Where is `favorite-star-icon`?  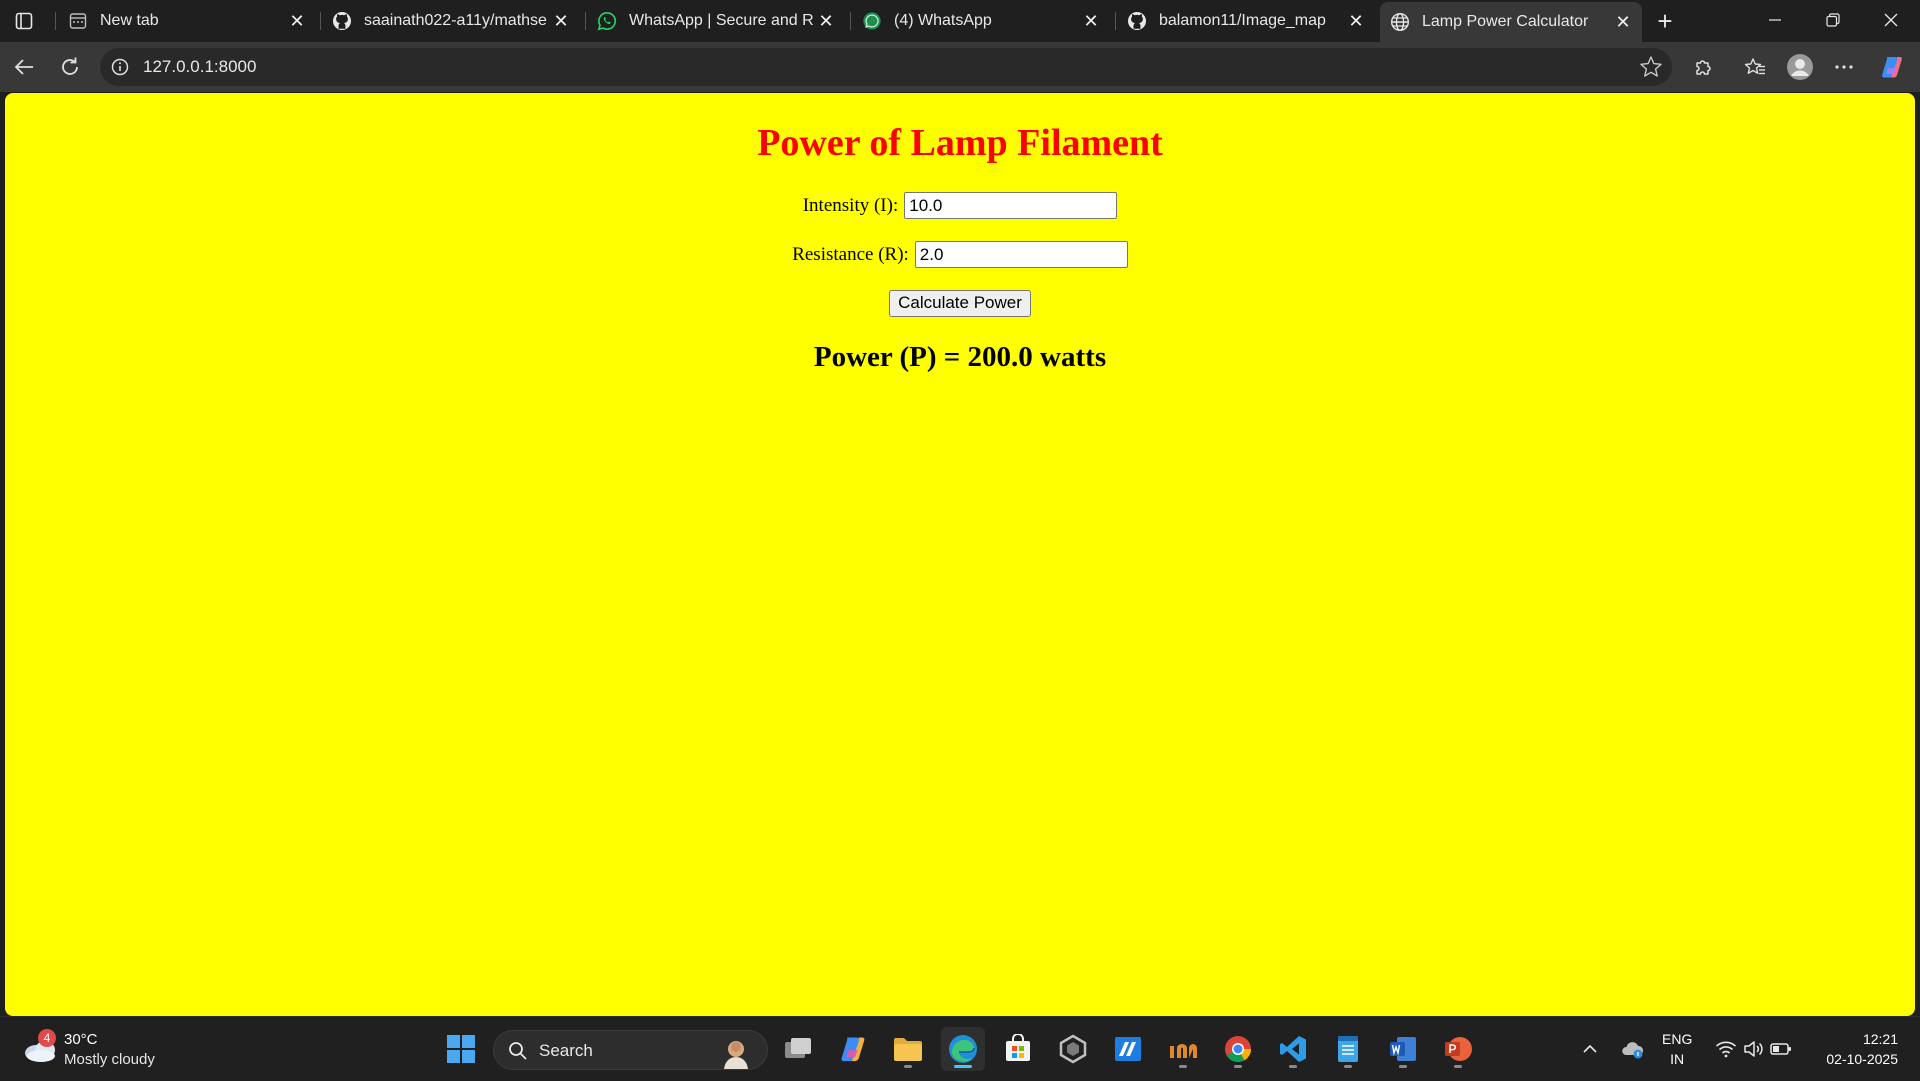 favorite-star-icon is located at coordinates (1651, 67).